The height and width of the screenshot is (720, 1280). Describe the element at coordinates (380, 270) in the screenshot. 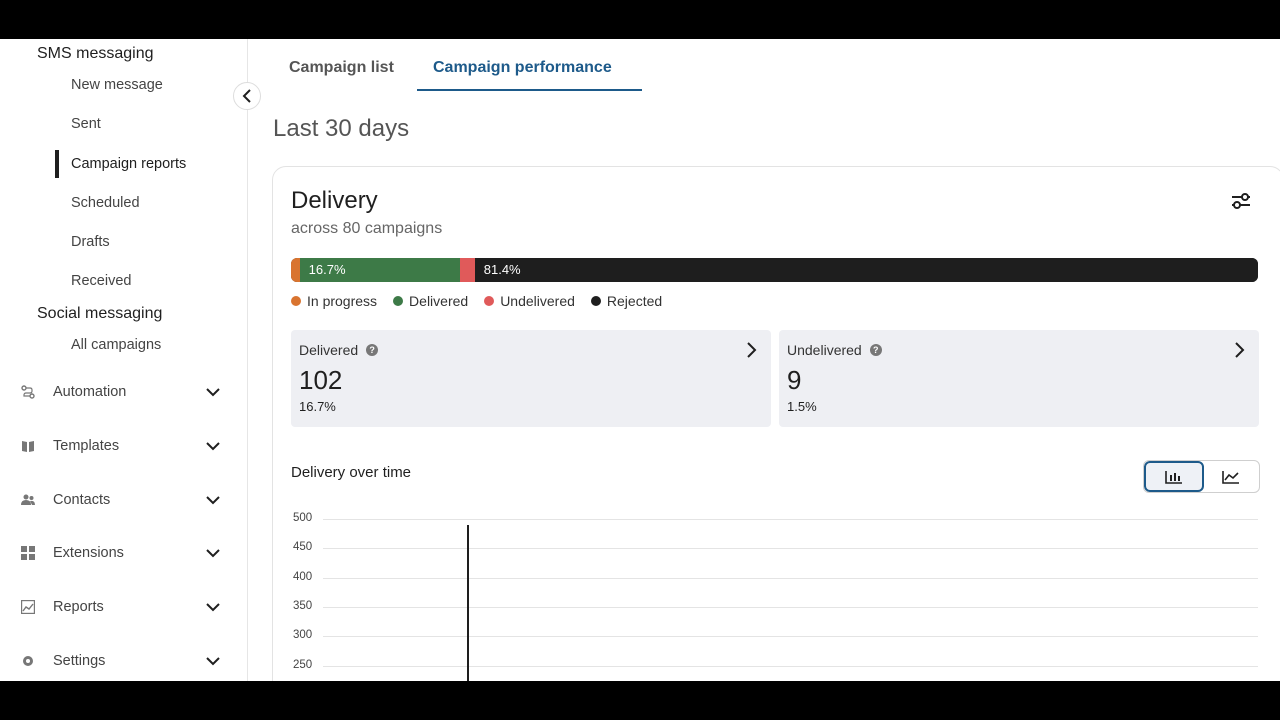

I see `bar-segment-delivered: 16.7%` at that location.